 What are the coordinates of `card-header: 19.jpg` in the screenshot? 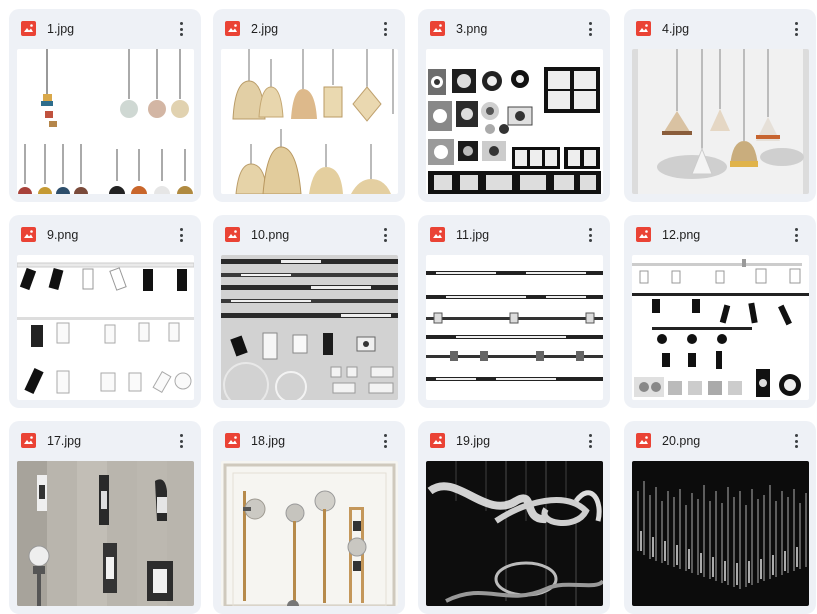 It's located at (514, 441).